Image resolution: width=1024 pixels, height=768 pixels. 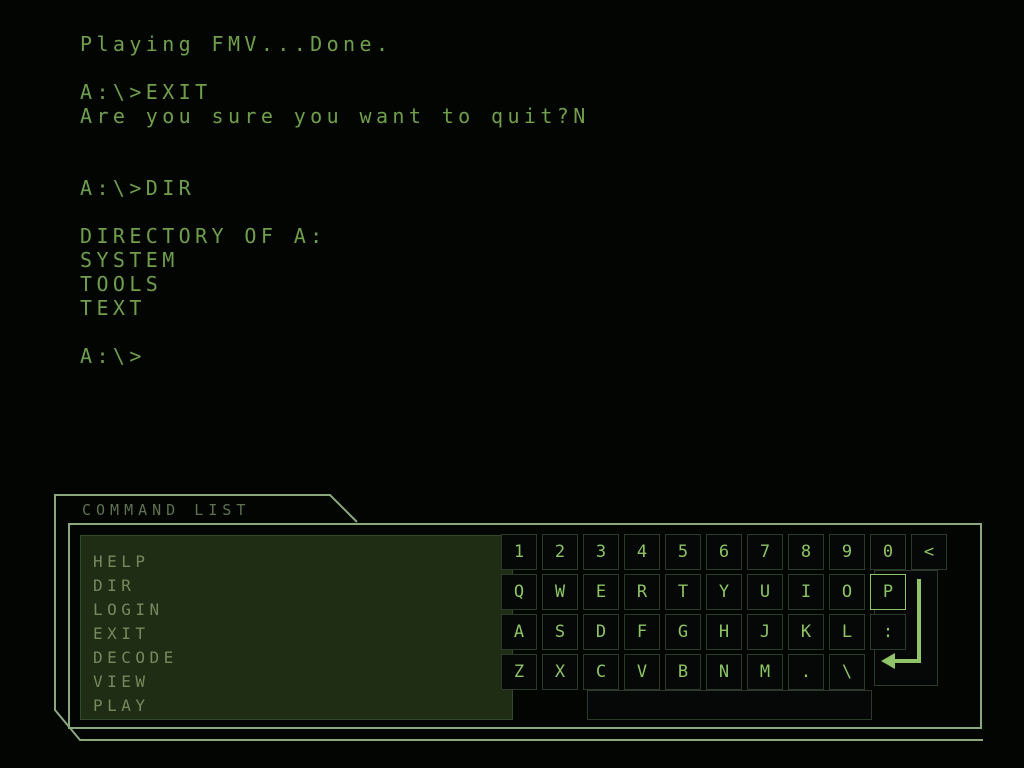 I want to click on terminal-line: TOOLS, so click(x=121, y=284).